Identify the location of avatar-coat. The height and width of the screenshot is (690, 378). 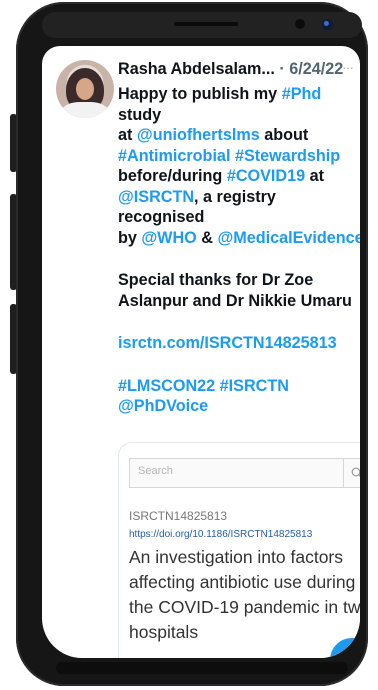
(85, 110).